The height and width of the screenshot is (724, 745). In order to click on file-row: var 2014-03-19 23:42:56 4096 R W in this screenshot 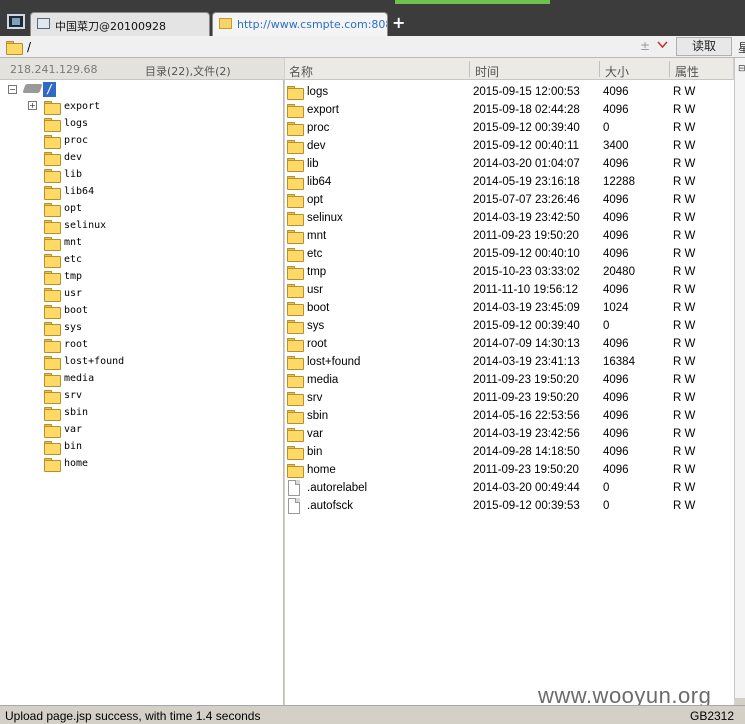, I will do `click(509, 434)`.